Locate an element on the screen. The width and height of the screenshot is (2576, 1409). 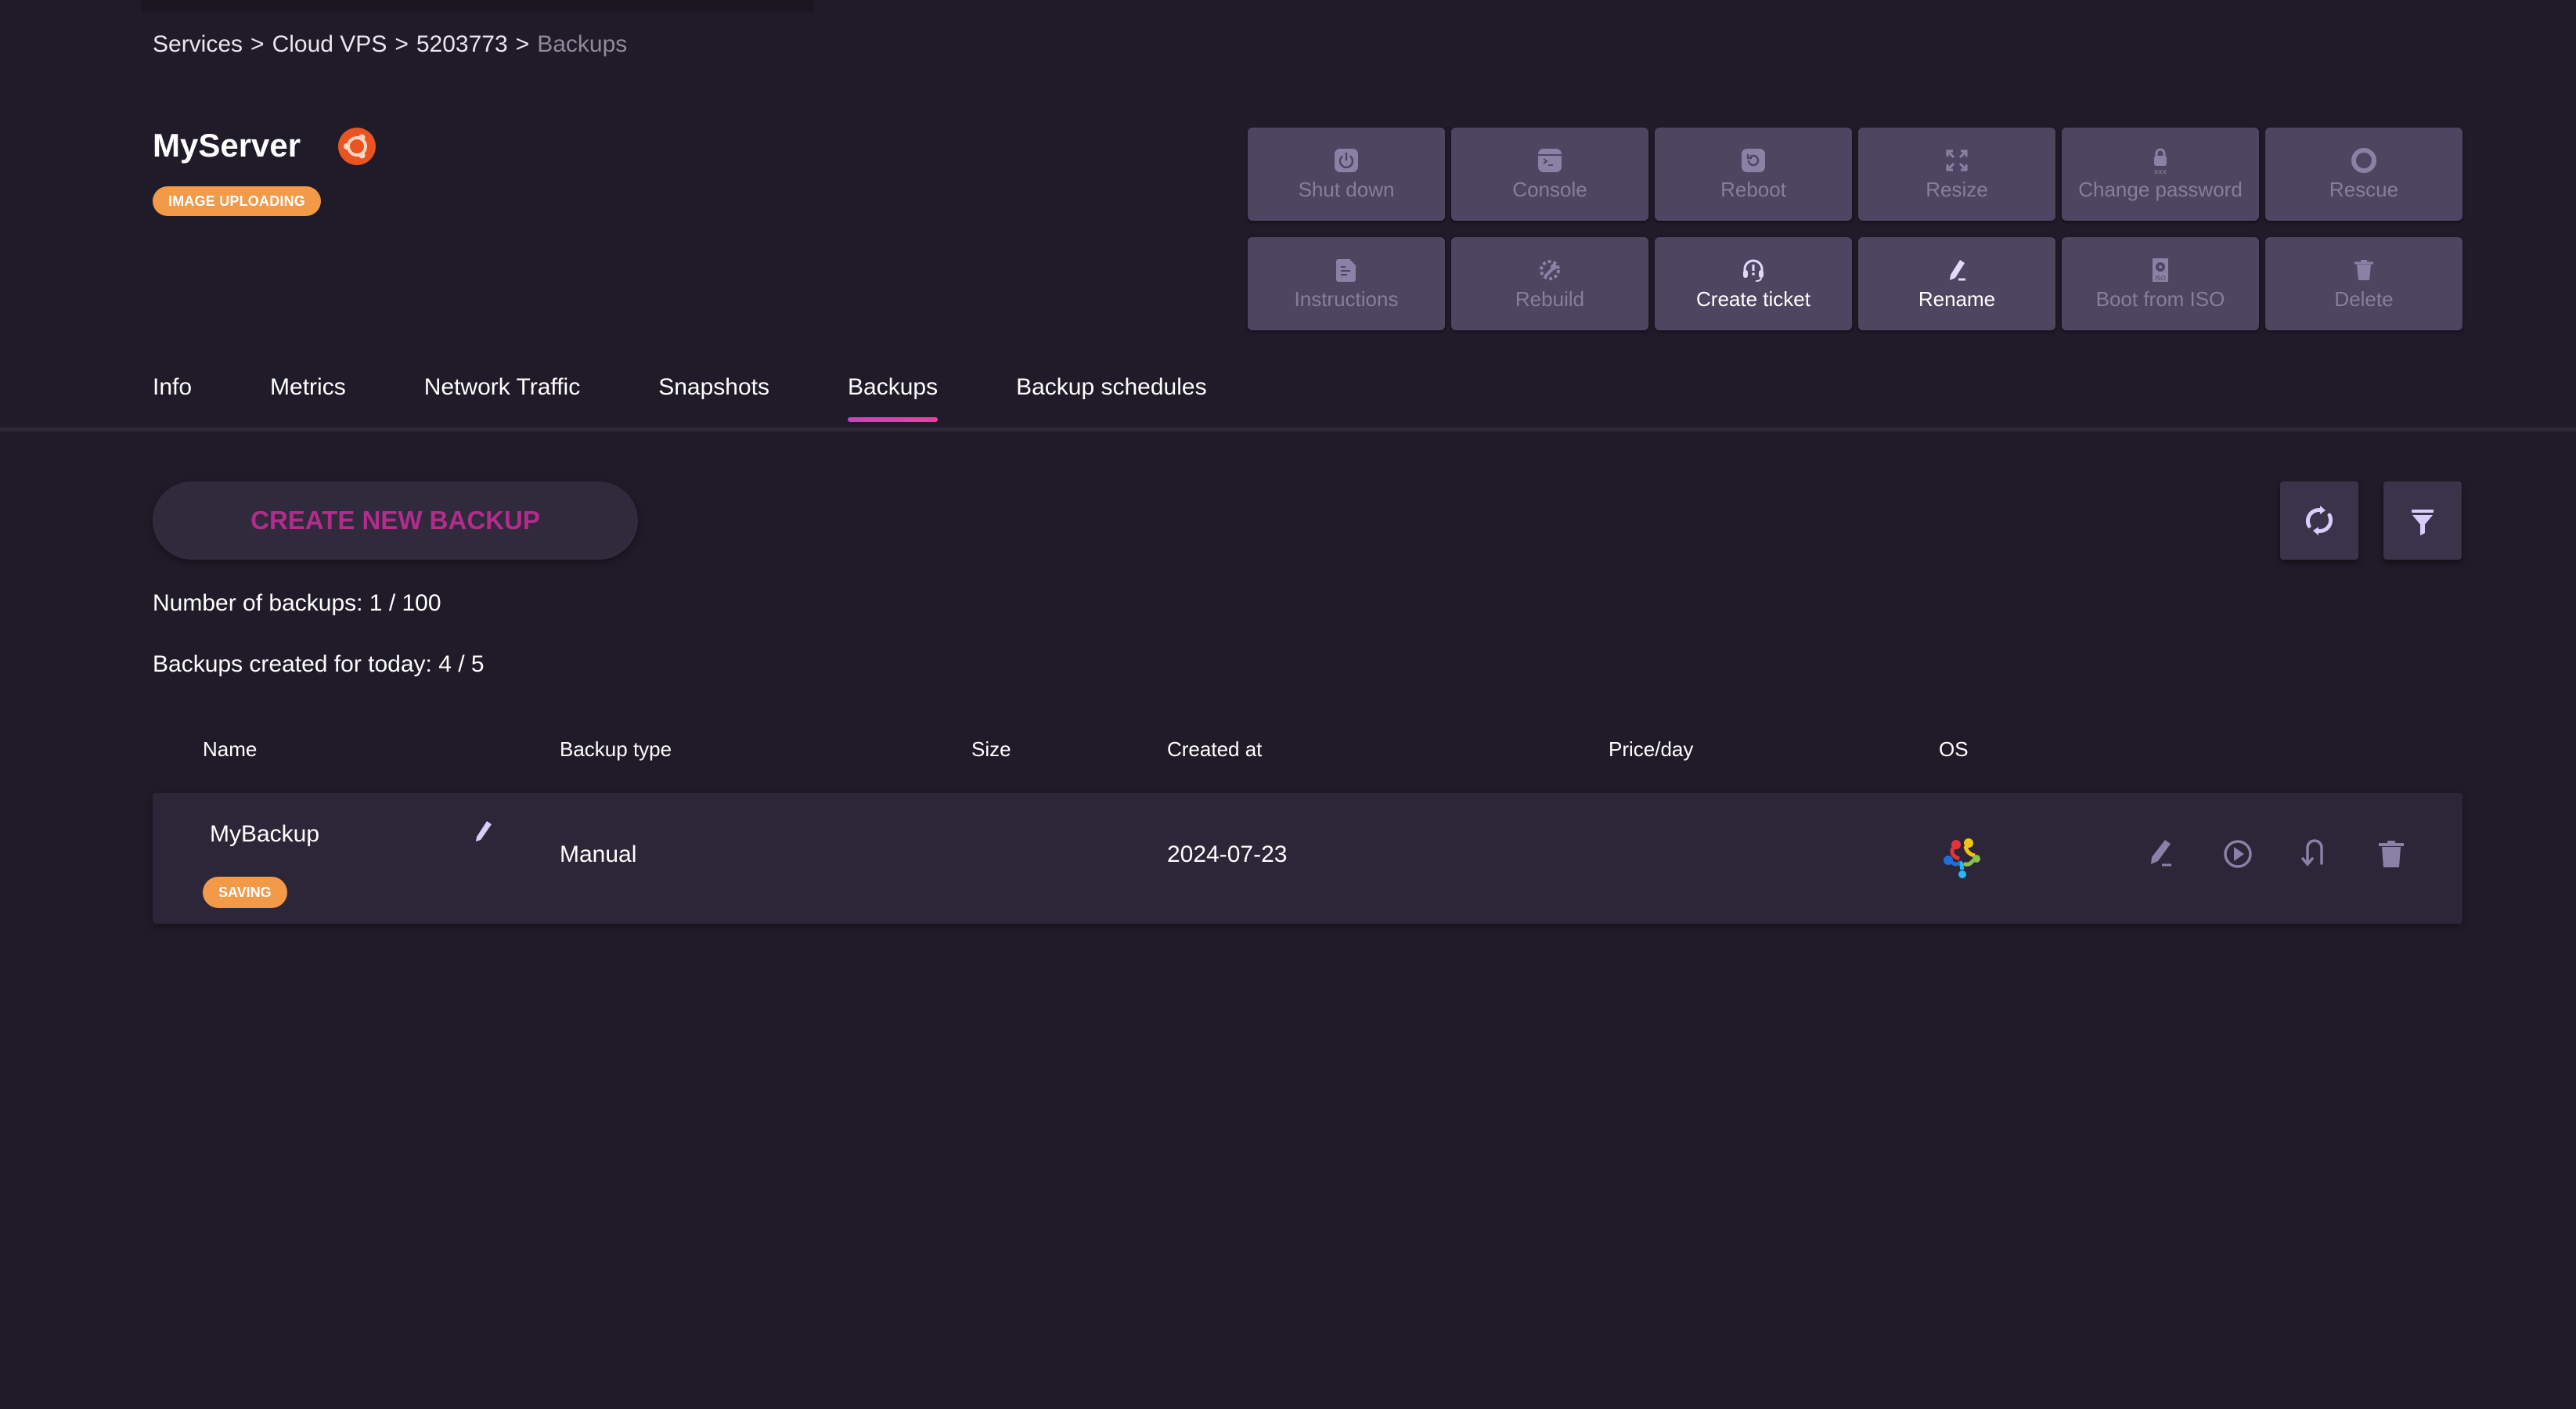
backup-type: Manual is located at coordinates (598, 854).